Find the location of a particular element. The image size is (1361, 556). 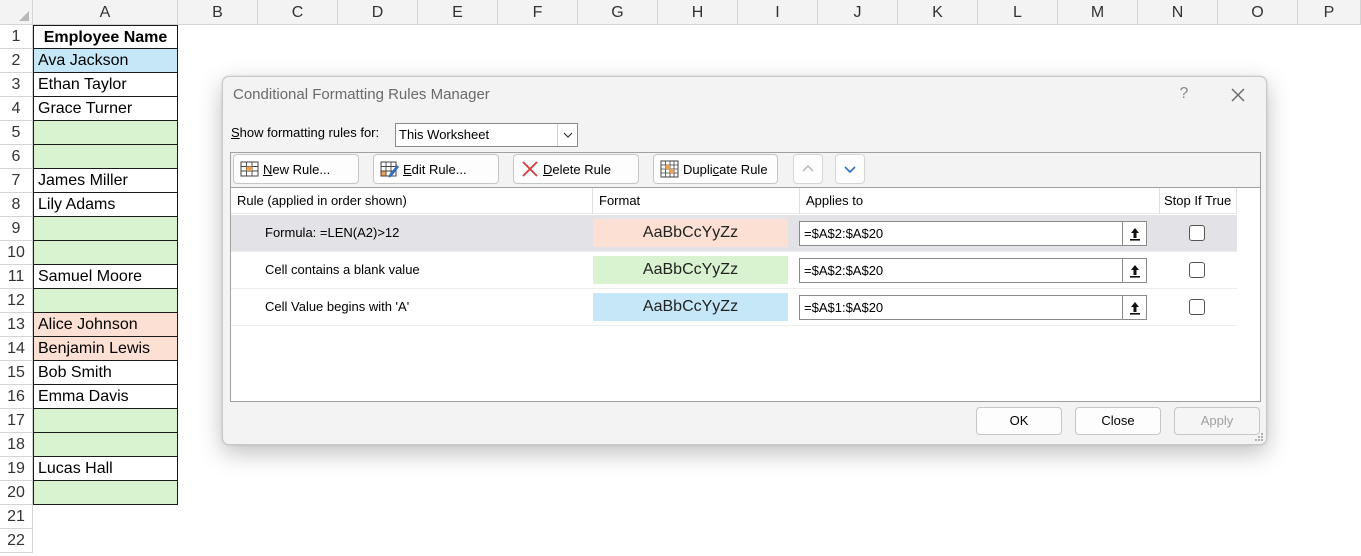

scope-value: This Worksheet is located at coordinates (444, 134).